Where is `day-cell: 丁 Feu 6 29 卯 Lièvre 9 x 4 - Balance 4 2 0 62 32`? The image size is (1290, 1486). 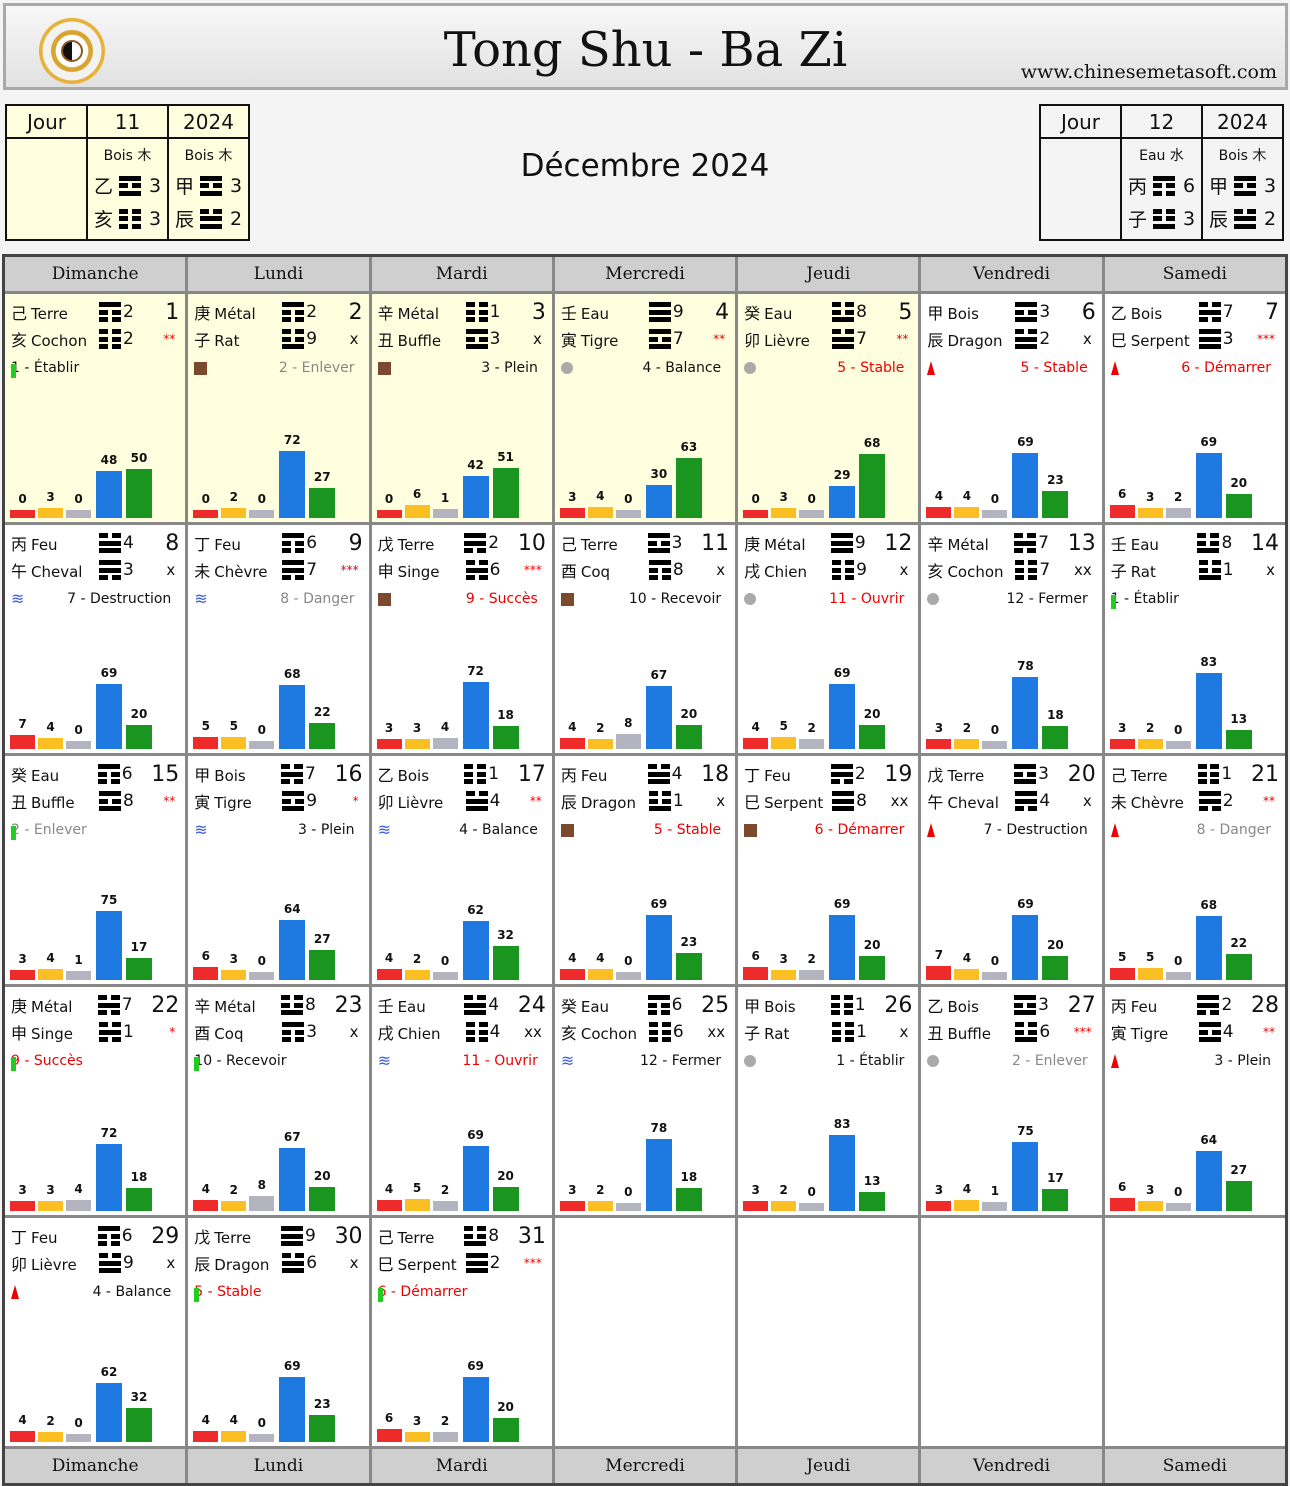
day-cell: 丁 Feu 6 29 卯 Lièvre 9 x 4 - Balance 4 2 0 62 32 is located at coordinates (95, 1332).